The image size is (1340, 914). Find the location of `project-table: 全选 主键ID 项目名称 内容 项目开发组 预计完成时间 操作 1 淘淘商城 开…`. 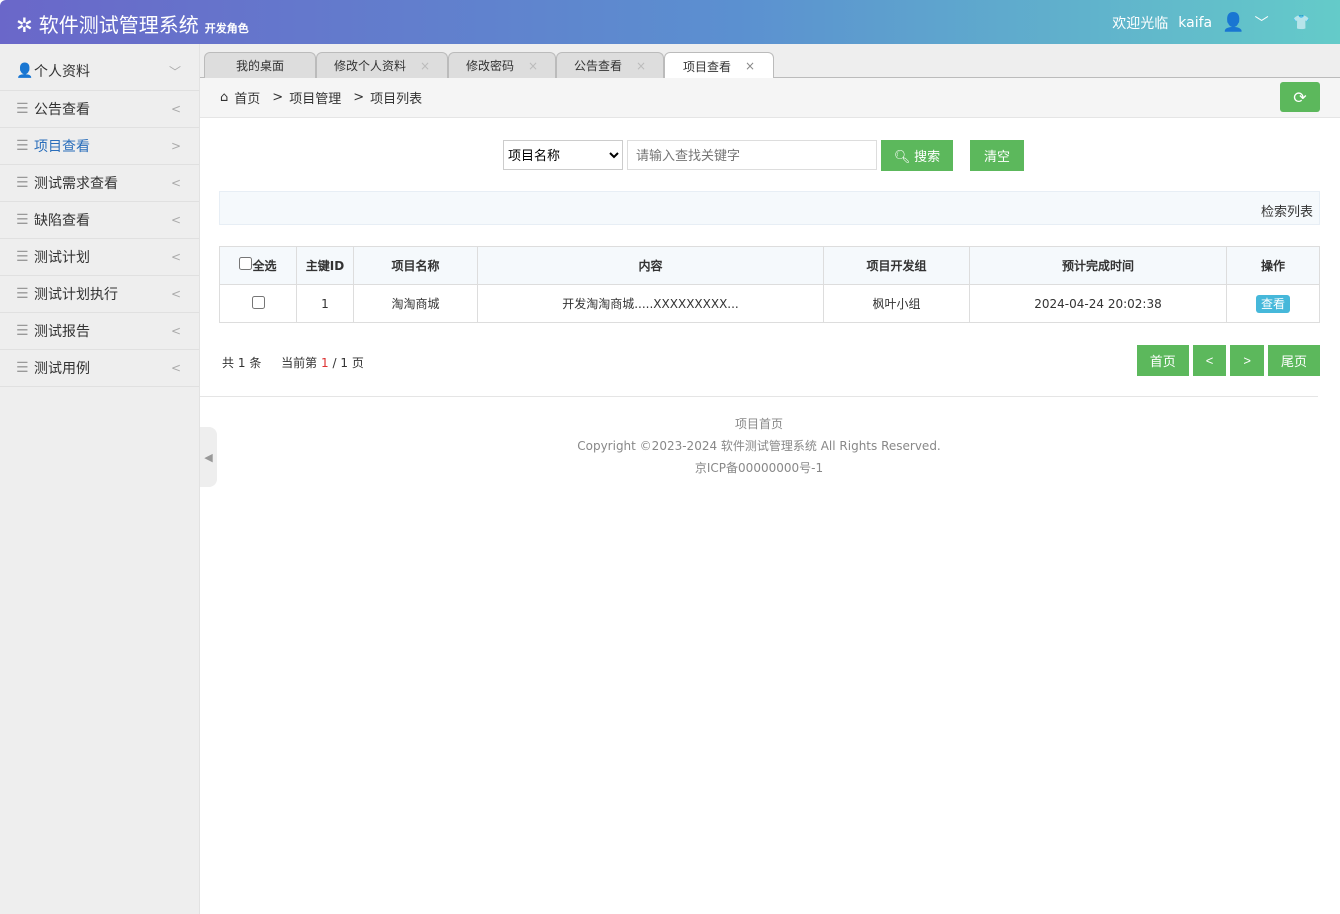

project-table: 全选 主键ID 项目名称 内容 项目开发组 预计完成时间 操作 1 淘淘商城 开… is located at coordinates (769, 284).